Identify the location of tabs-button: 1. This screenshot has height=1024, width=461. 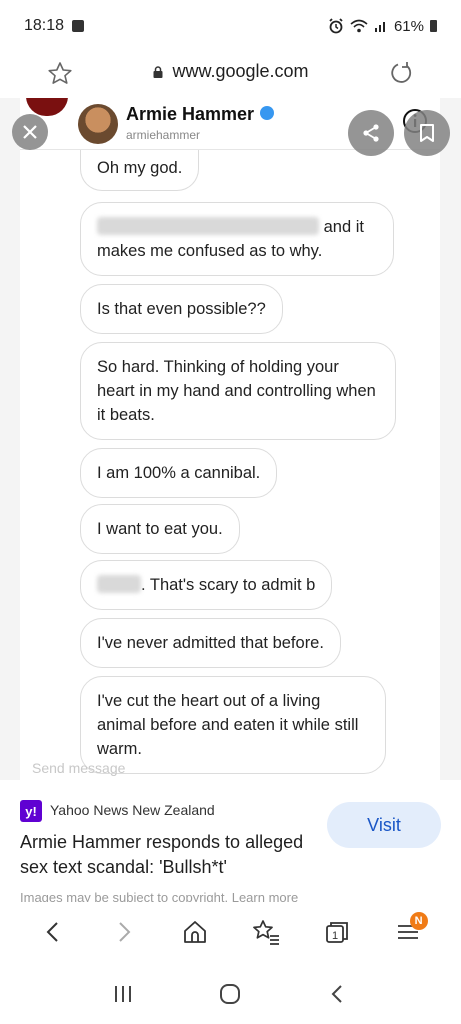
(337, 932).